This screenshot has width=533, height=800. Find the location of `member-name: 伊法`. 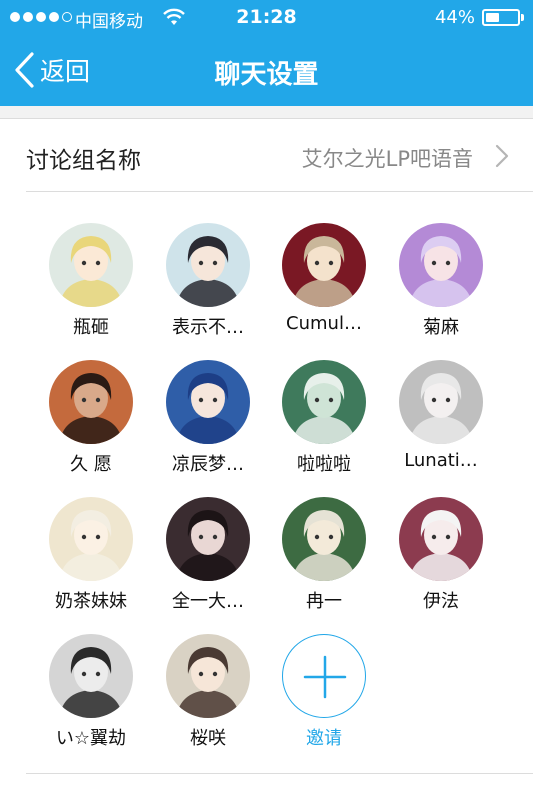

member-name: 伊法 is located at coordinates (441, 601).